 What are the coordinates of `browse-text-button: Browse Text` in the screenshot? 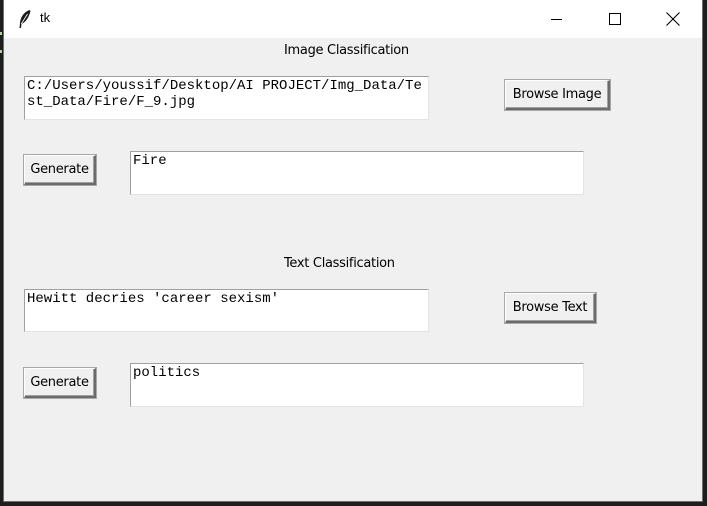 It's located at (550, 308).